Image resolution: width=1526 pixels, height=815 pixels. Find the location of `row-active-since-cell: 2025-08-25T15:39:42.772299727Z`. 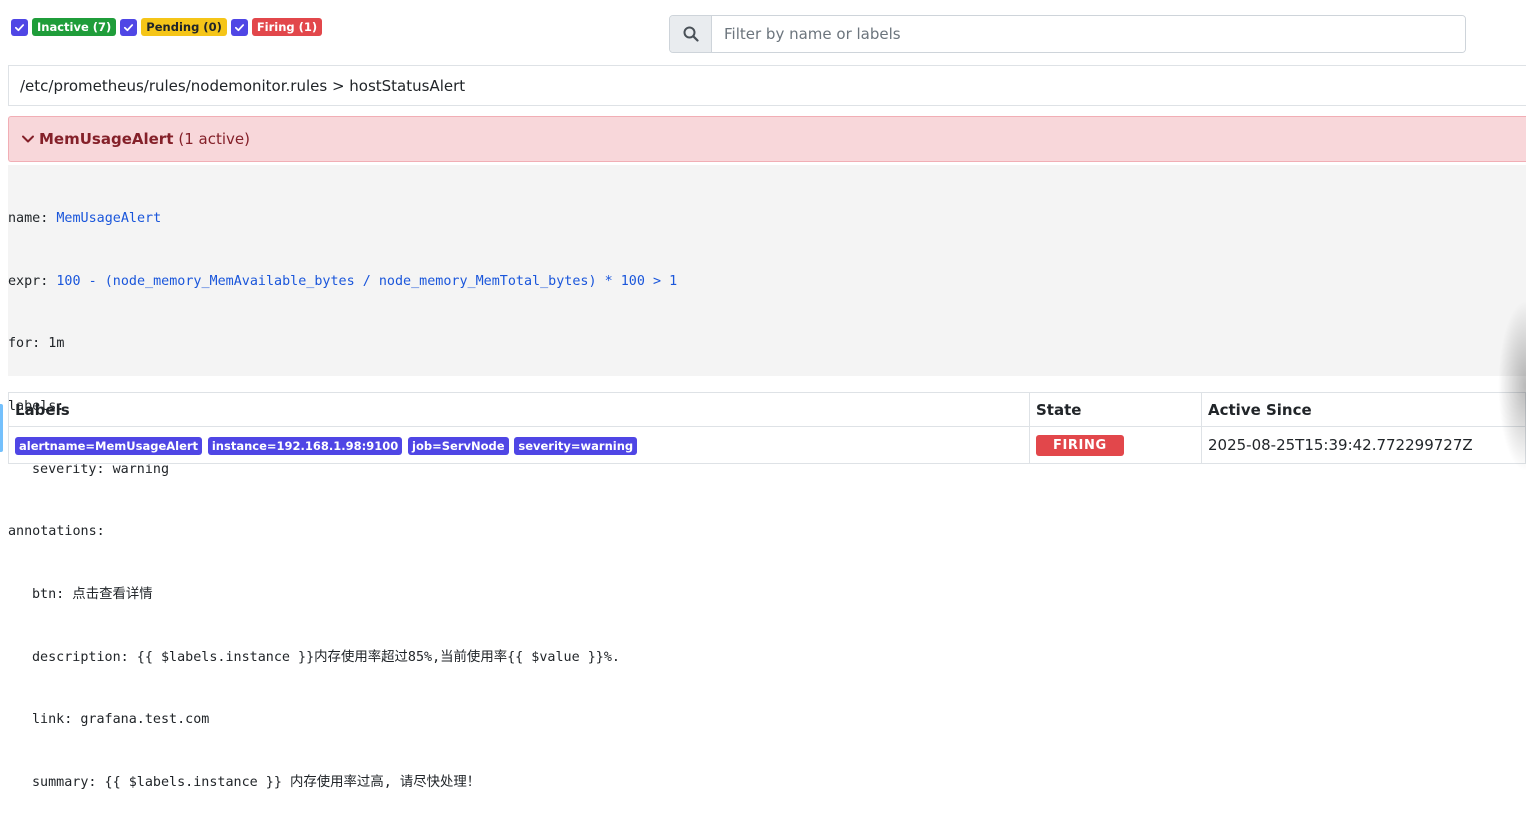

row-active-since-cell: 2025-08-25T15:39:42.772299727Z is located at coordinates (1363, 445).